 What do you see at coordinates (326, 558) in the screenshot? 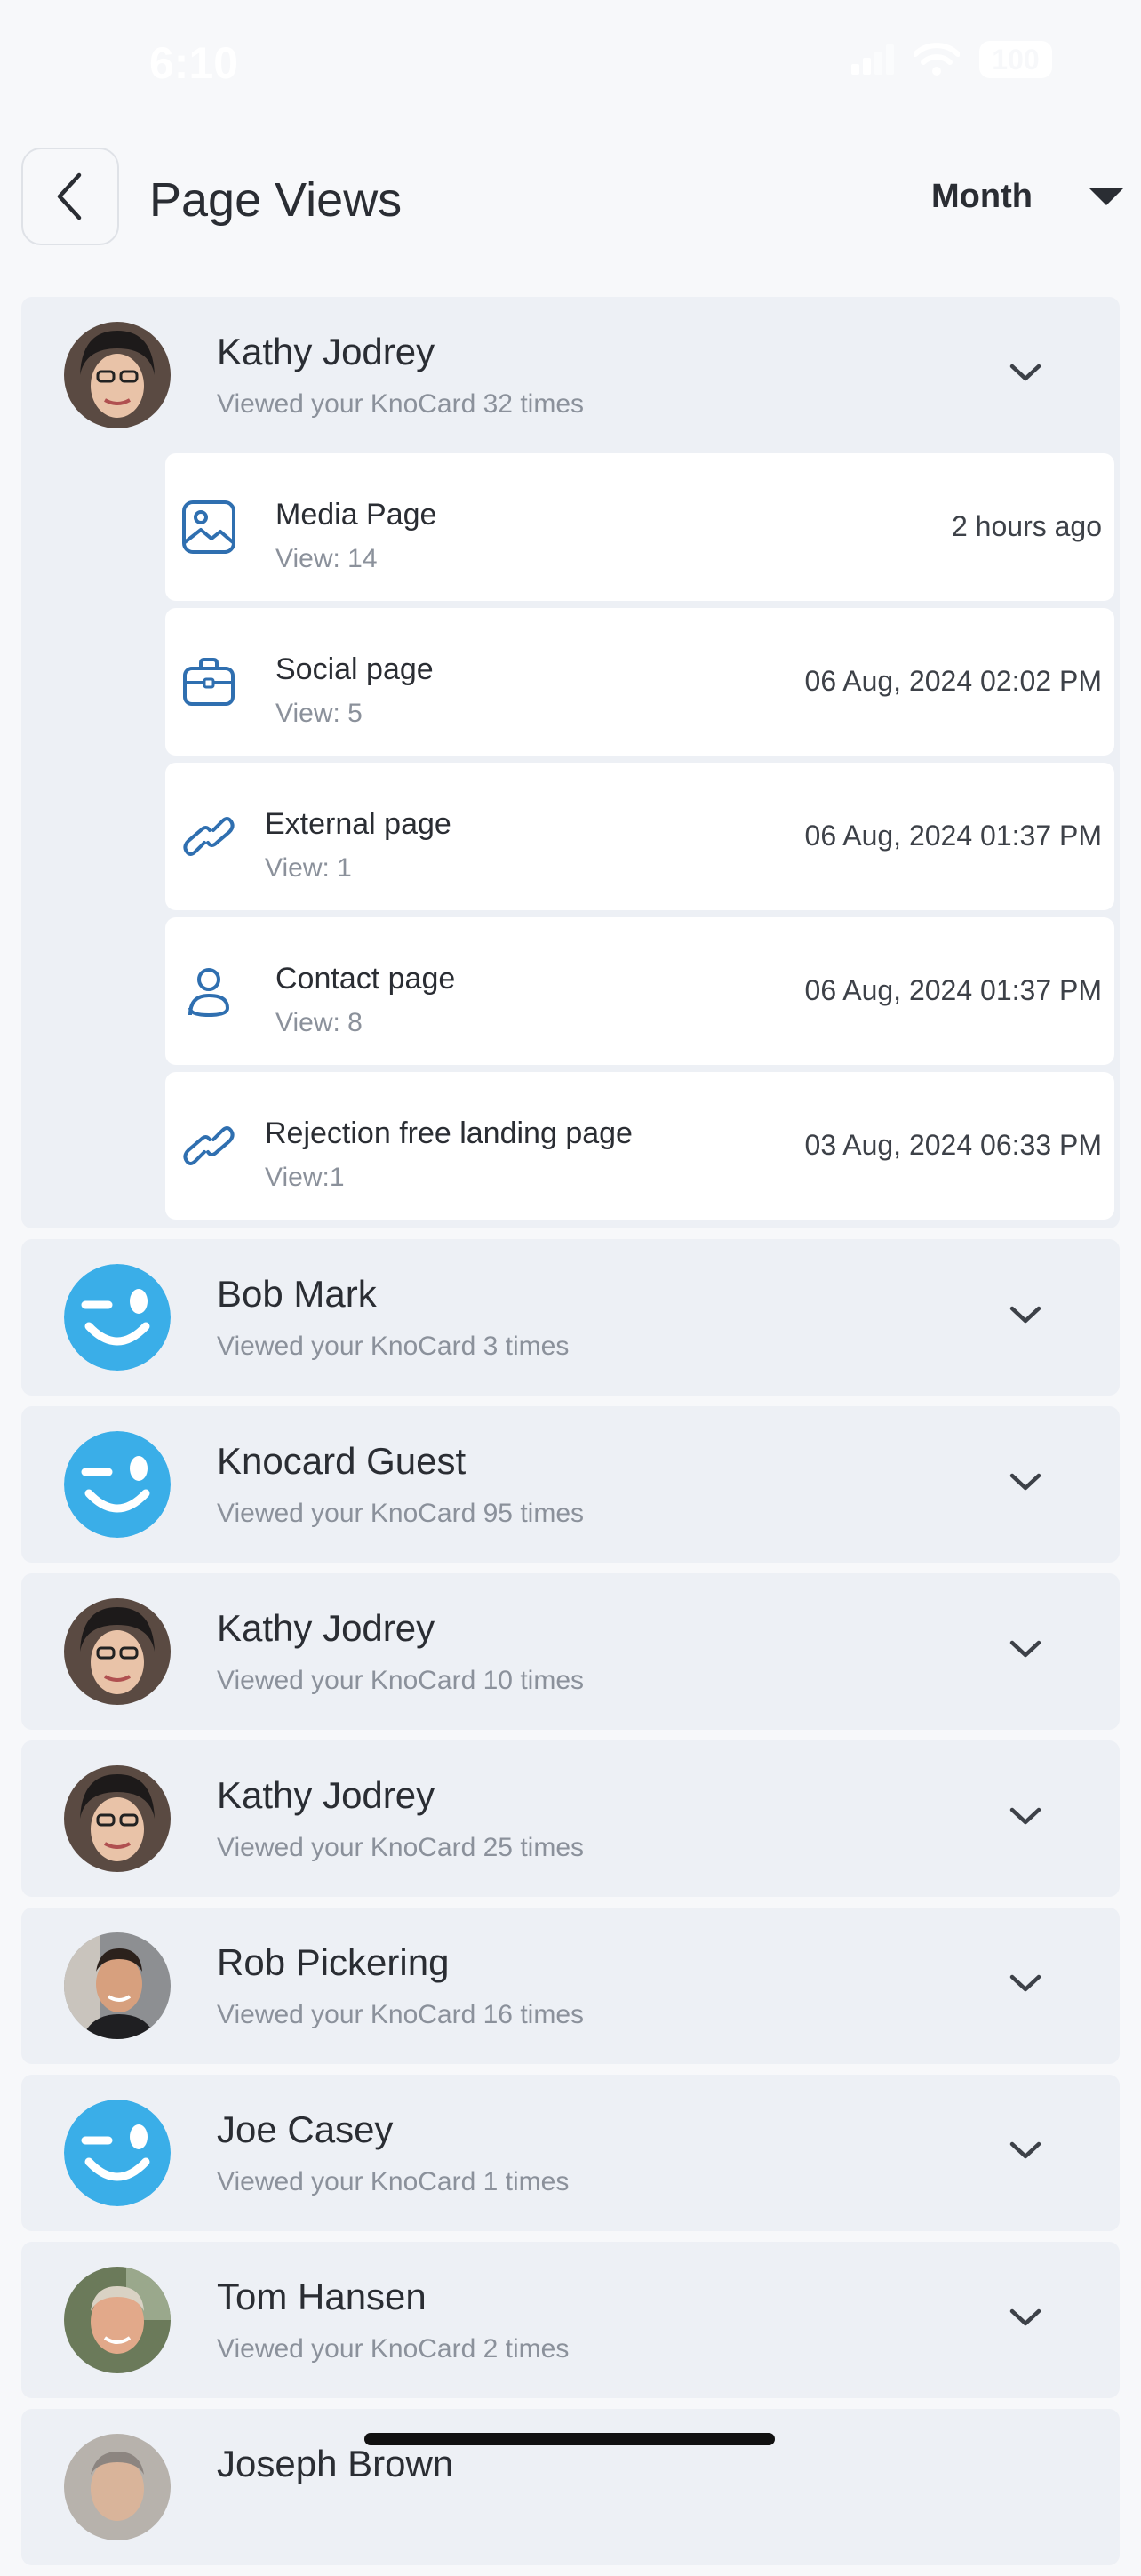
I see `page-view-count: View: 14` at bounding box center [326, 558].